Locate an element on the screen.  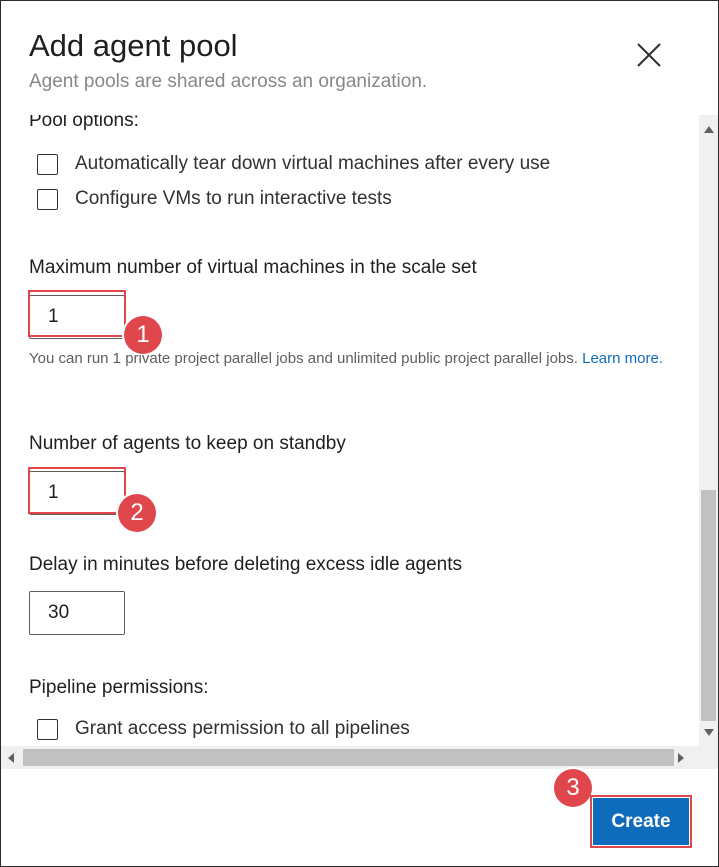
scrollbar-corner is located at coordinates (708, 757).